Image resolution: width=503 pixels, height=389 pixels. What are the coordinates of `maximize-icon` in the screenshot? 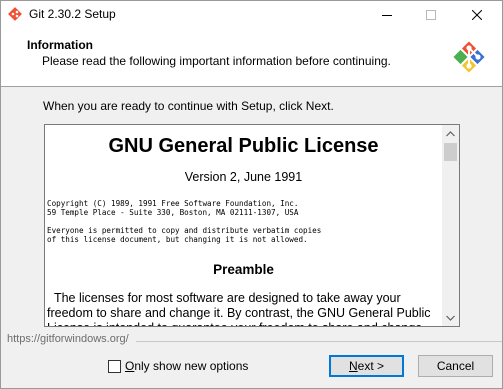 It's located at (431, 15).